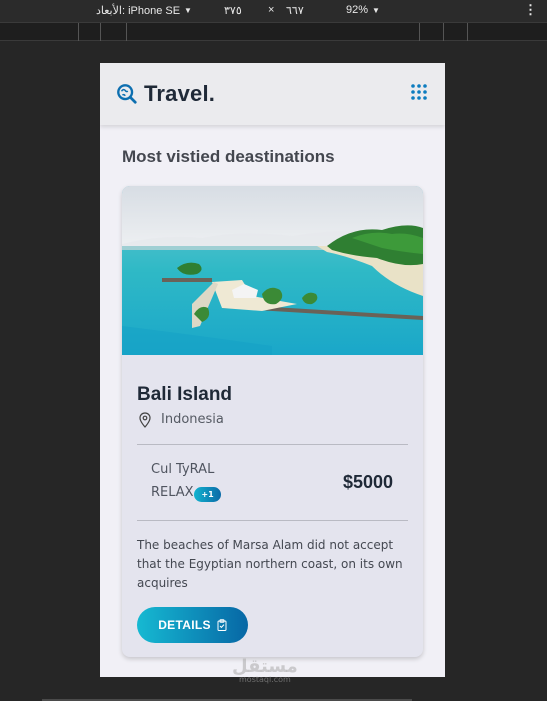  I want to click on navbar: Travel., so click(272, 94).